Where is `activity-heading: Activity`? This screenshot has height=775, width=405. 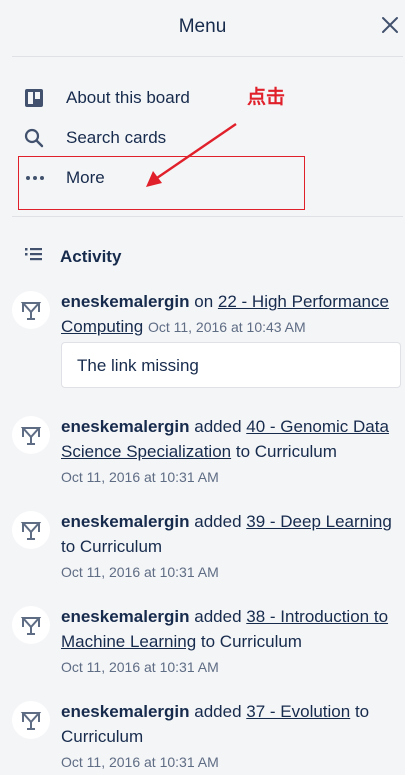
activity-heading: Activity is located at coordinates (91, 256).